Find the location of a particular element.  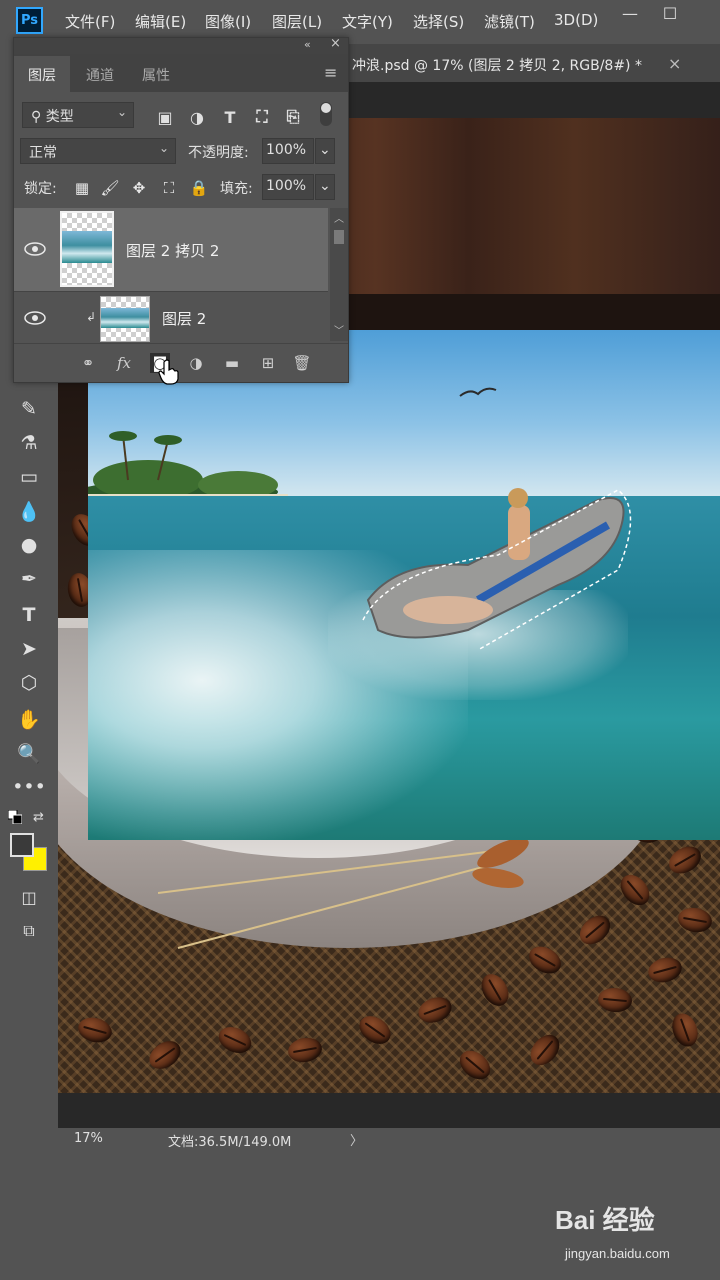

document-tab-strip: 冲浪.psd @ 17% (图层 2 拷贝 2, RGB/8#) * × is located at coordinates (533, 63).